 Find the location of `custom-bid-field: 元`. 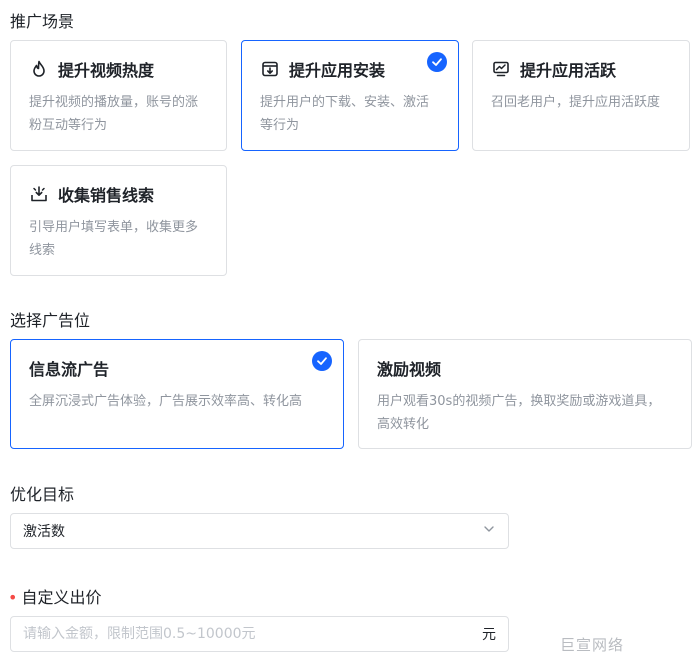

custom-bid-field: 元 is located at coordinates (259, 634).